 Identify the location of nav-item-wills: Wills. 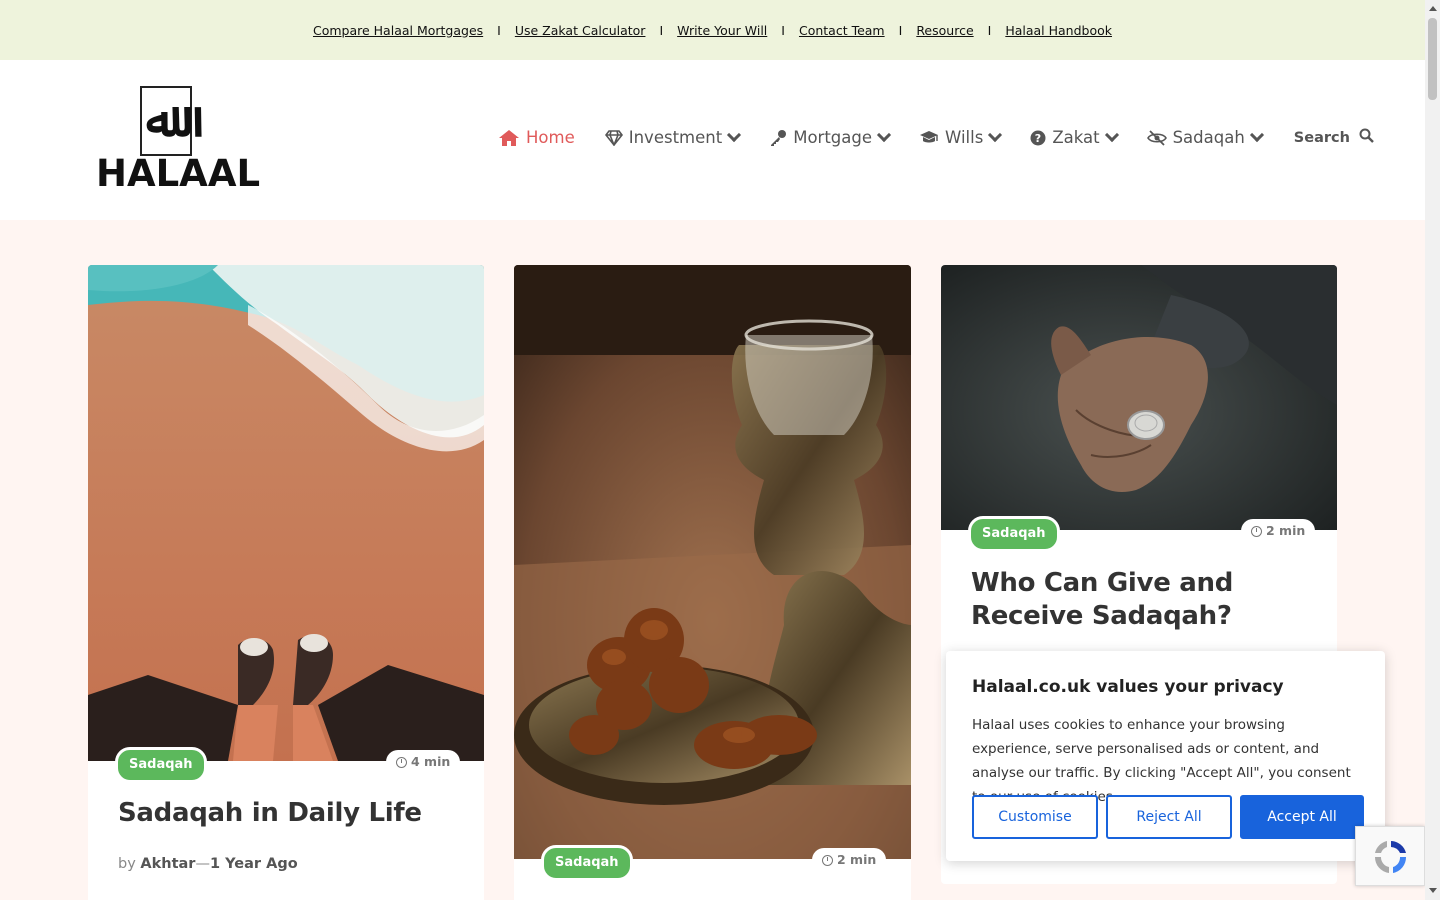
(961, 137).